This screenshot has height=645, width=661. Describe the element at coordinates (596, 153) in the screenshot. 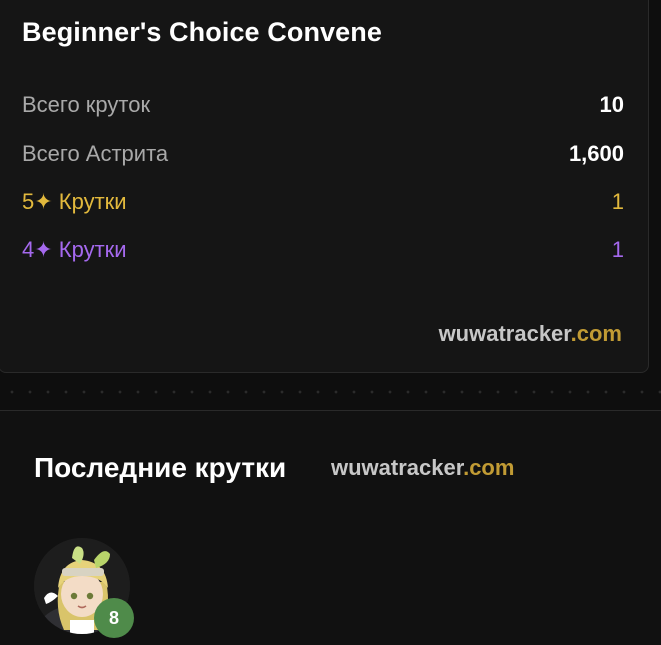

I see `stat-value: 1,600` at that location.